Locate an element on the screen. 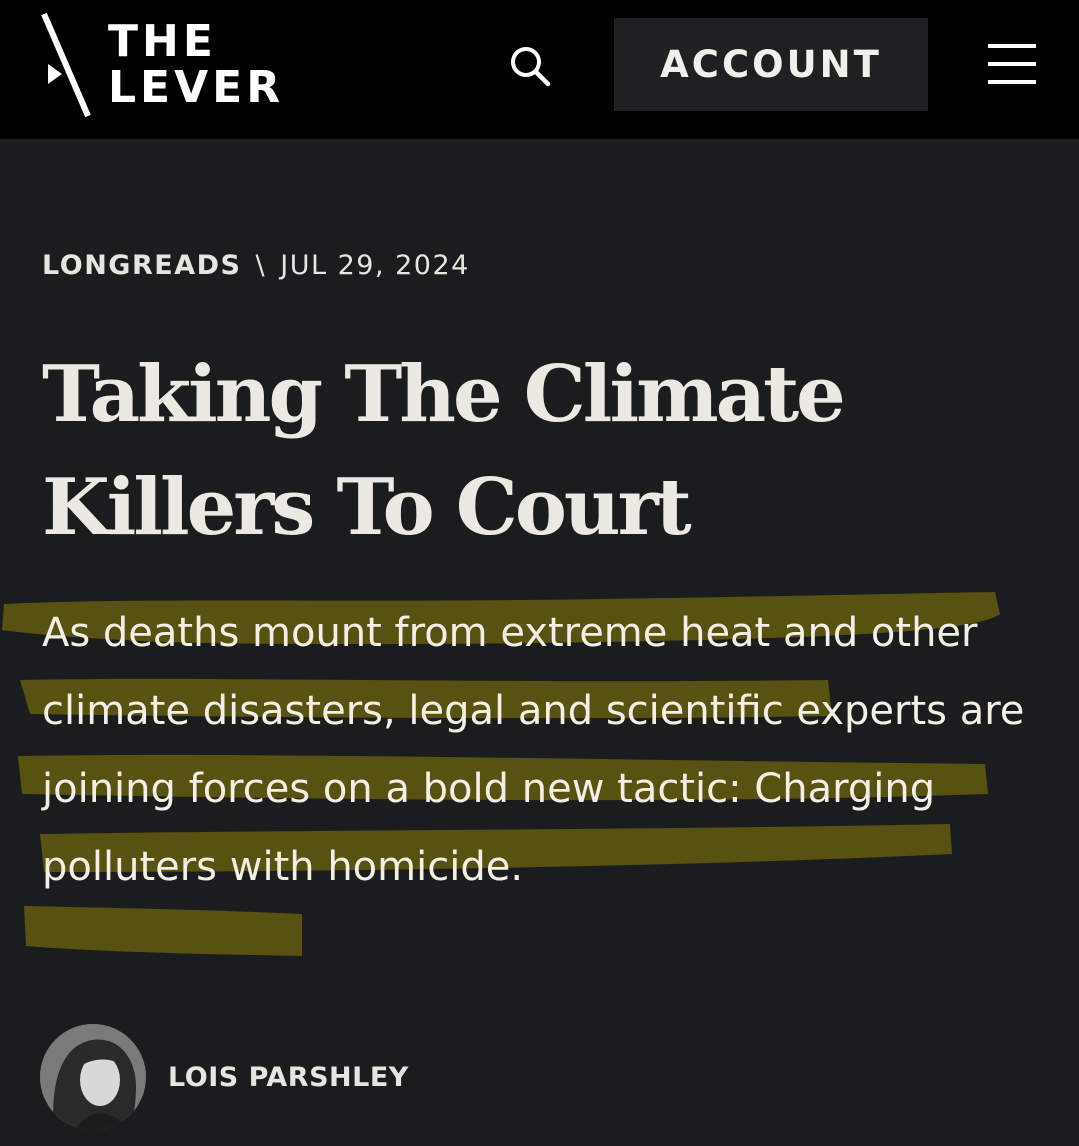 The height and width of the screenshot is (1146, 1079). search-button is located at coordinates (531, 67).